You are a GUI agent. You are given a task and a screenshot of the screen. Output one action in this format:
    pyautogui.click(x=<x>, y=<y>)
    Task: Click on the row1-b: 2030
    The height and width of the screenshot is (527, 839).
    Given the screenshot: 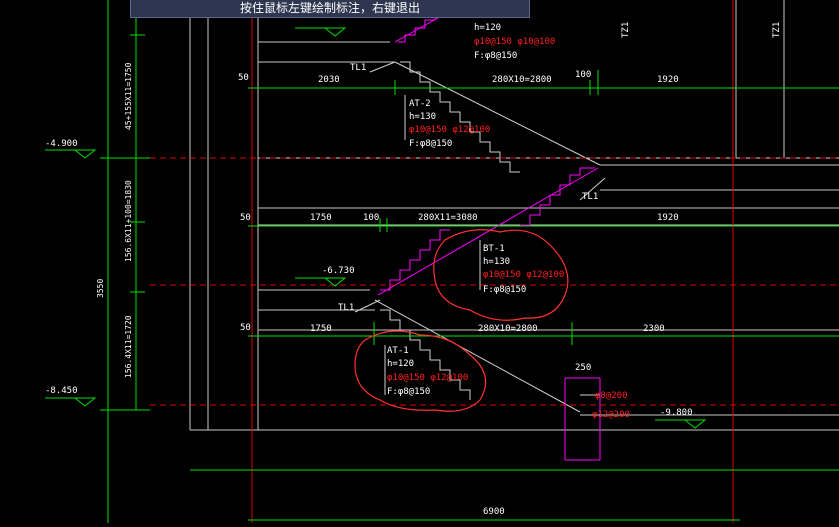 What is the action you would take?
    pyautogui.click(x=329, y=80)
    